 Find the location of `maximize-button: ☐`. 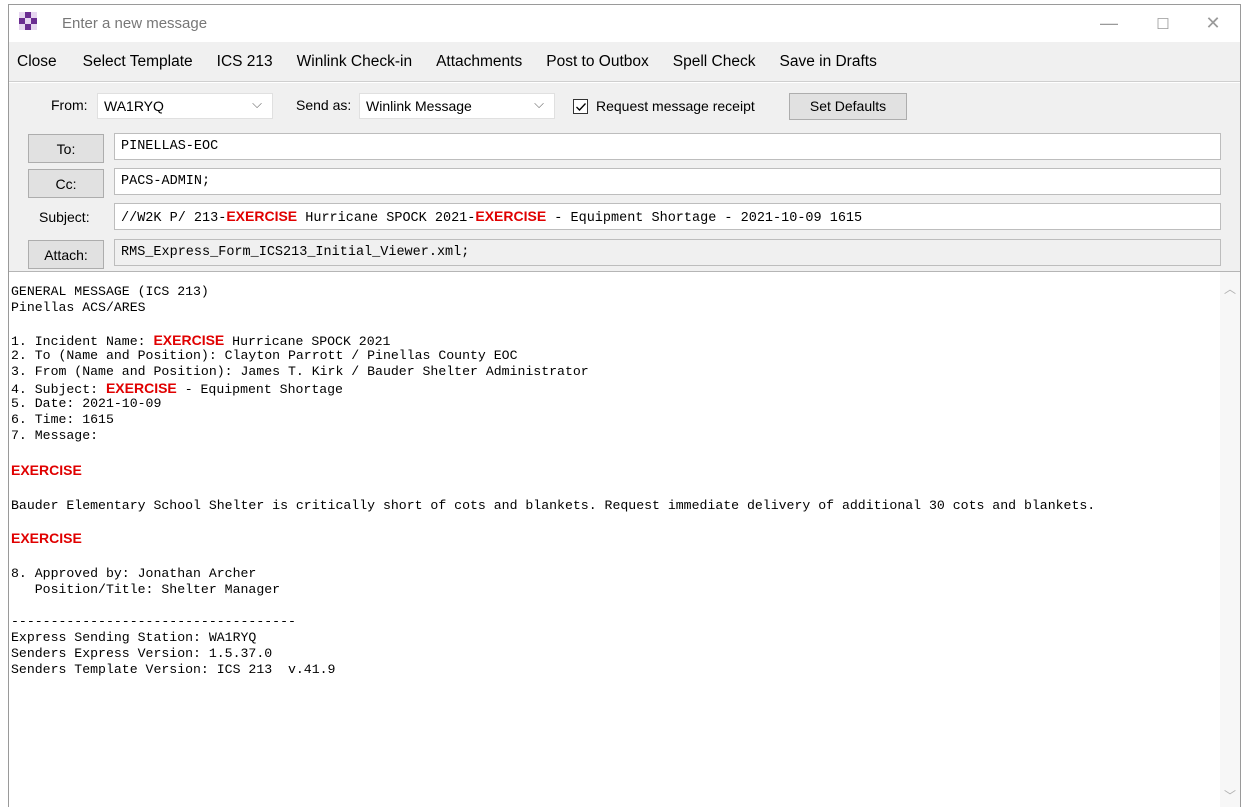

maximize-button: ☐ is located at coordinates (1163, 23).